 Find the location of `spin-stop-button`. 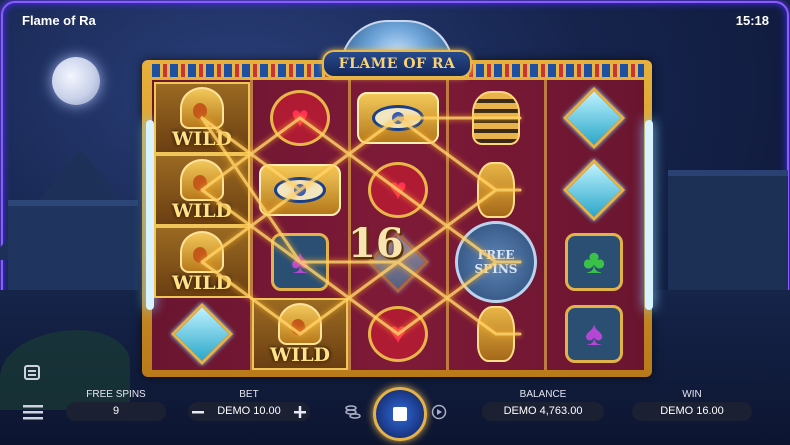

spin-stop-button is located at coordinates (400, 414).